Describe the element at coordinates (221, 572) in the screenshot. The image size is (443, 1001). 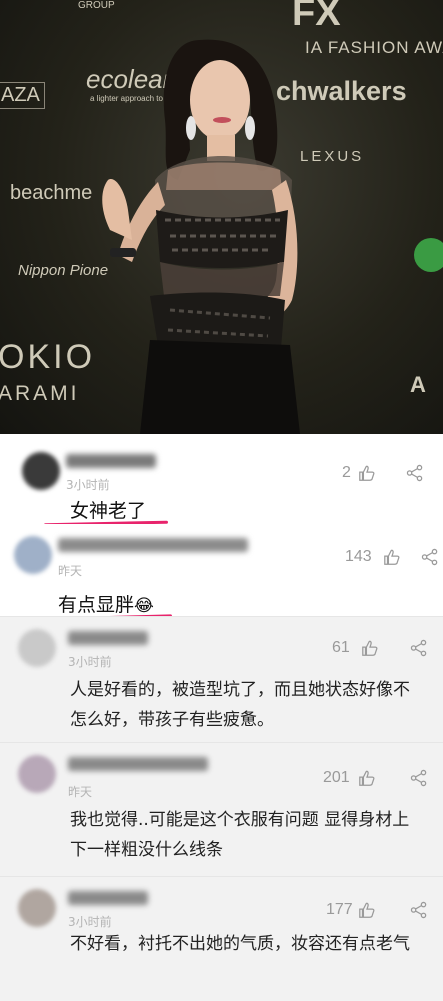
I see `comment-item: 昨天 143 有点显胖😂` at that location.